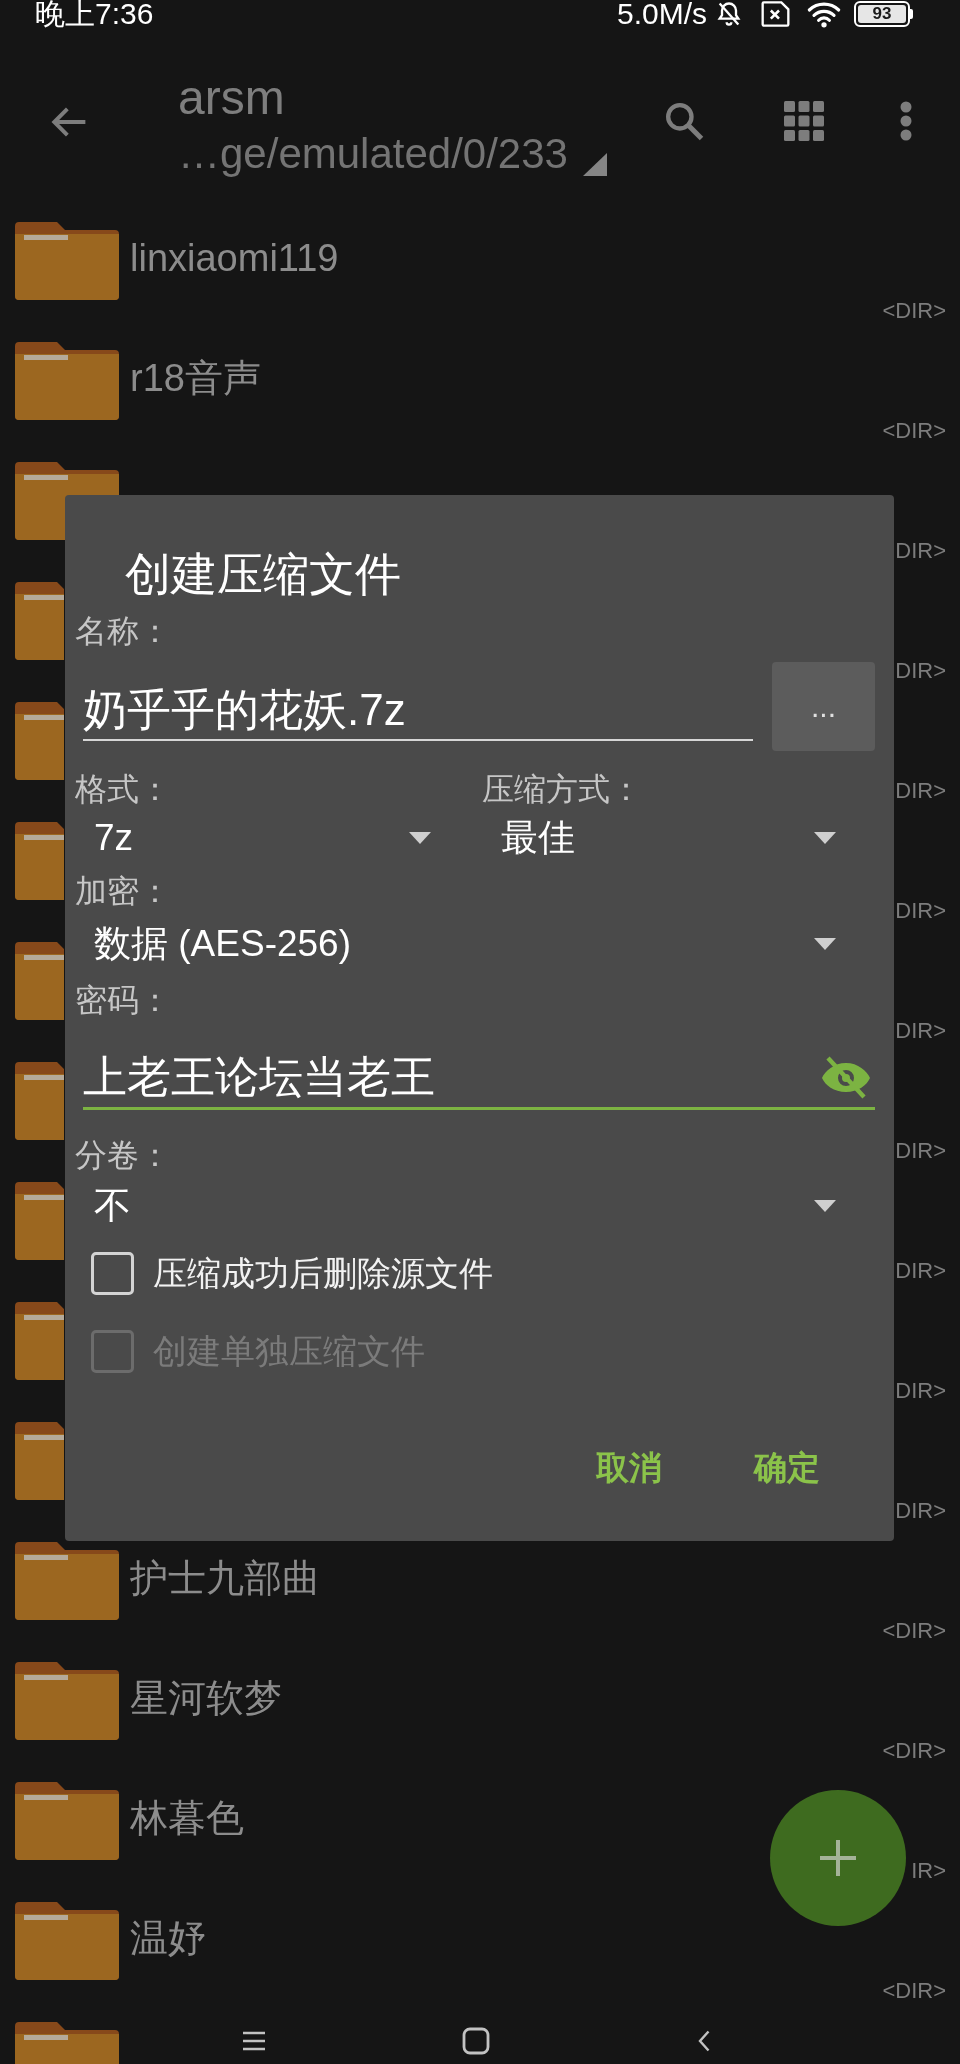 The width and height of the screenshot is (960, 2064). What do you see at coordinates (123, 1155) in the screenshot?
I see `field-label: 分卷：` at bounding box center [123, 1155].